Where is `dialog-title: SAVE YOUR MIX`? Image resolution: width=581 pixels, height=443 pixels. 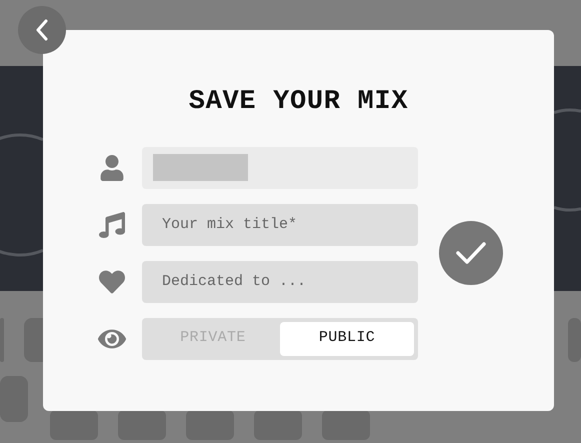 dialog-title: SAVE YOUR MIX is located at coordinates (299, 102).